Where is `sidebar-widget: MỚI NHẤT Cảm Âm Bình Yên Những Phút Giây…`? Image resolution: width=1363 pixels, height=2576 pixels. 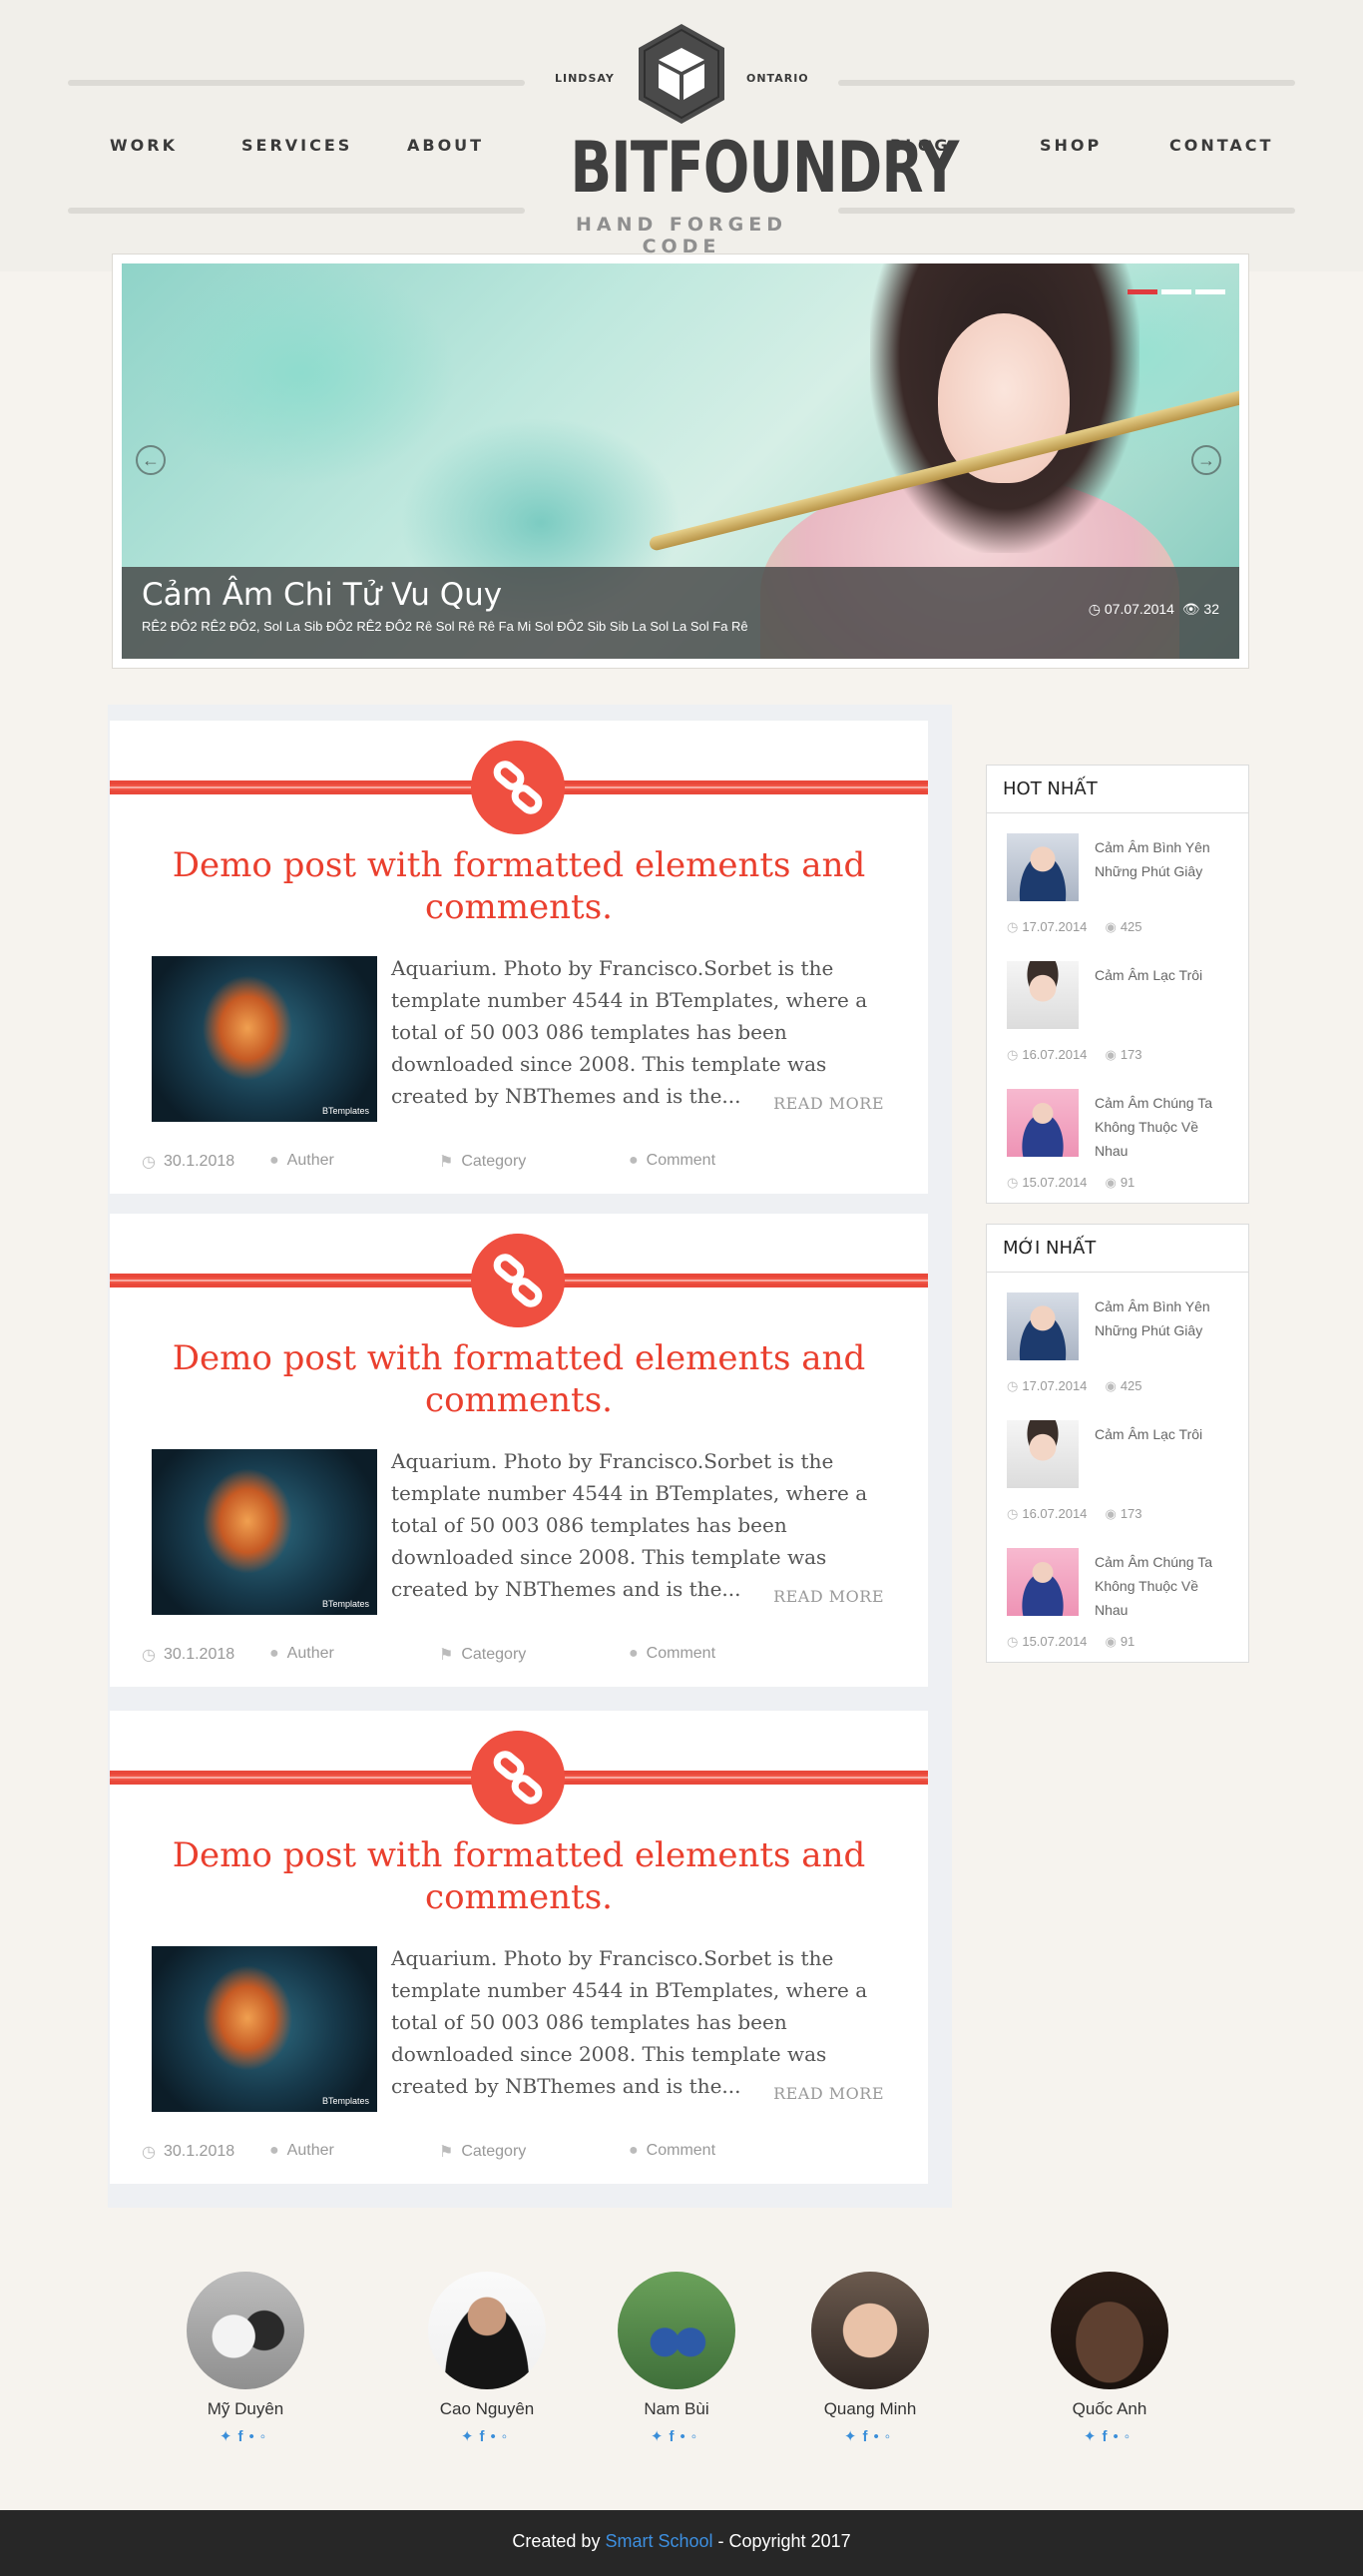 sidebar-widget: MỚI NHẤT Cảm Âm Bình Yên Những Phút Giây… is located at coordinates (1118, 1444).